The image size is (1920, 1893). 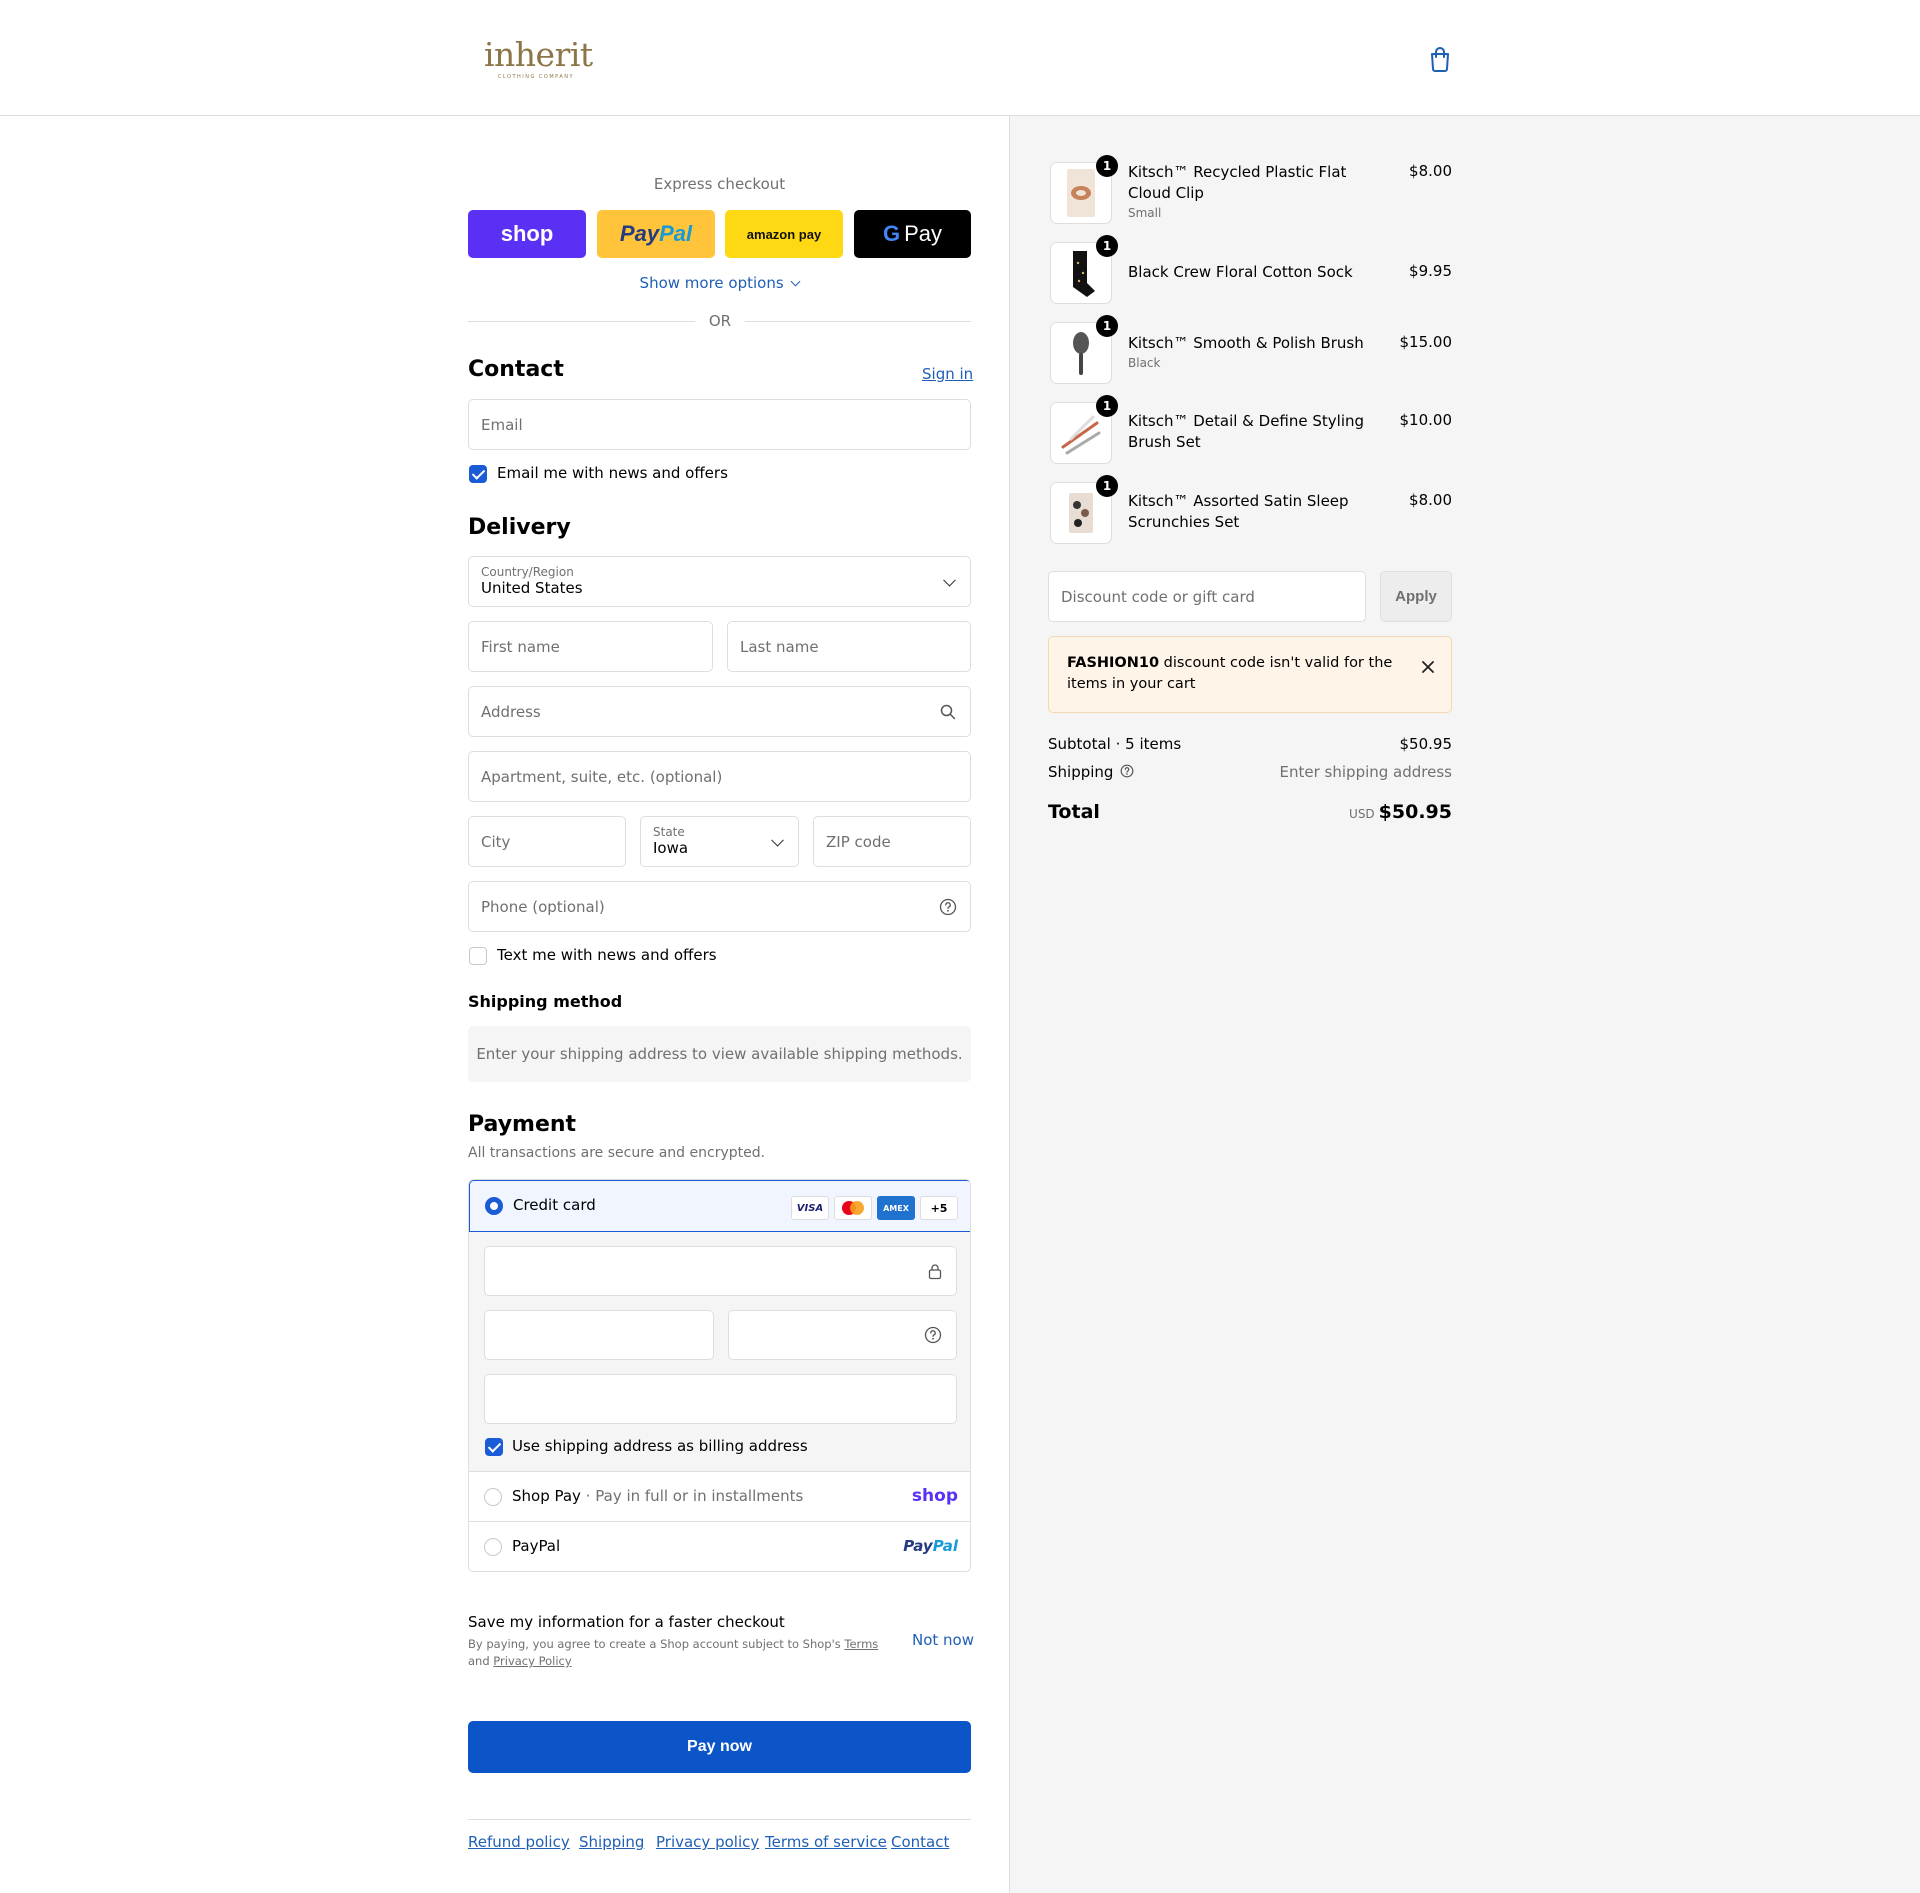 What do you see at coordinates (719, 1352) in the screenshot?
I see `credit-card-form: Use shipping address as billing address` at bounding box center [719, 1352].